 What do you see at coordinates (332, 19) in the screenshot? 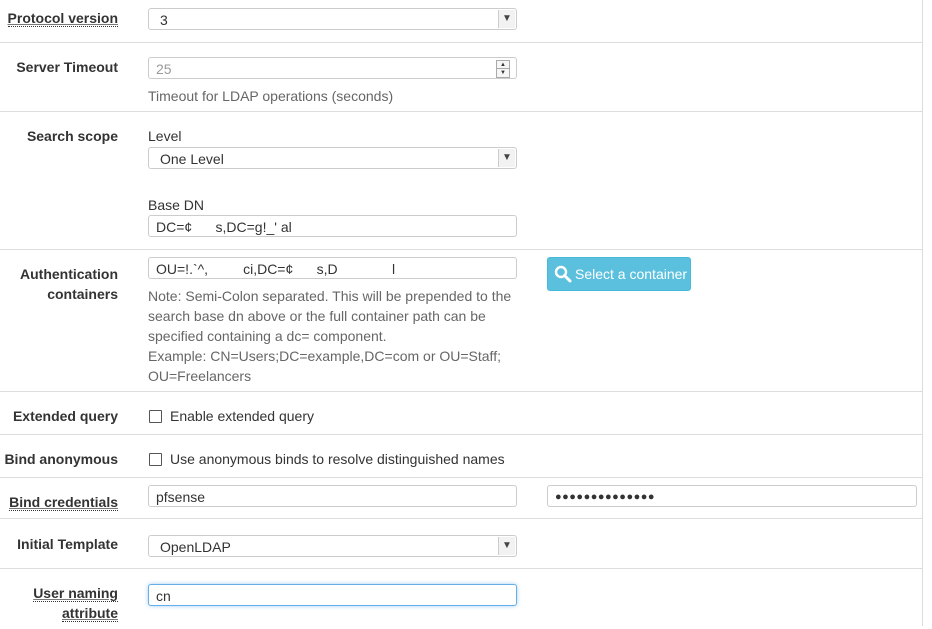
I see `protocol-version-select: 3 ▼` at bounding box center [332, 19].